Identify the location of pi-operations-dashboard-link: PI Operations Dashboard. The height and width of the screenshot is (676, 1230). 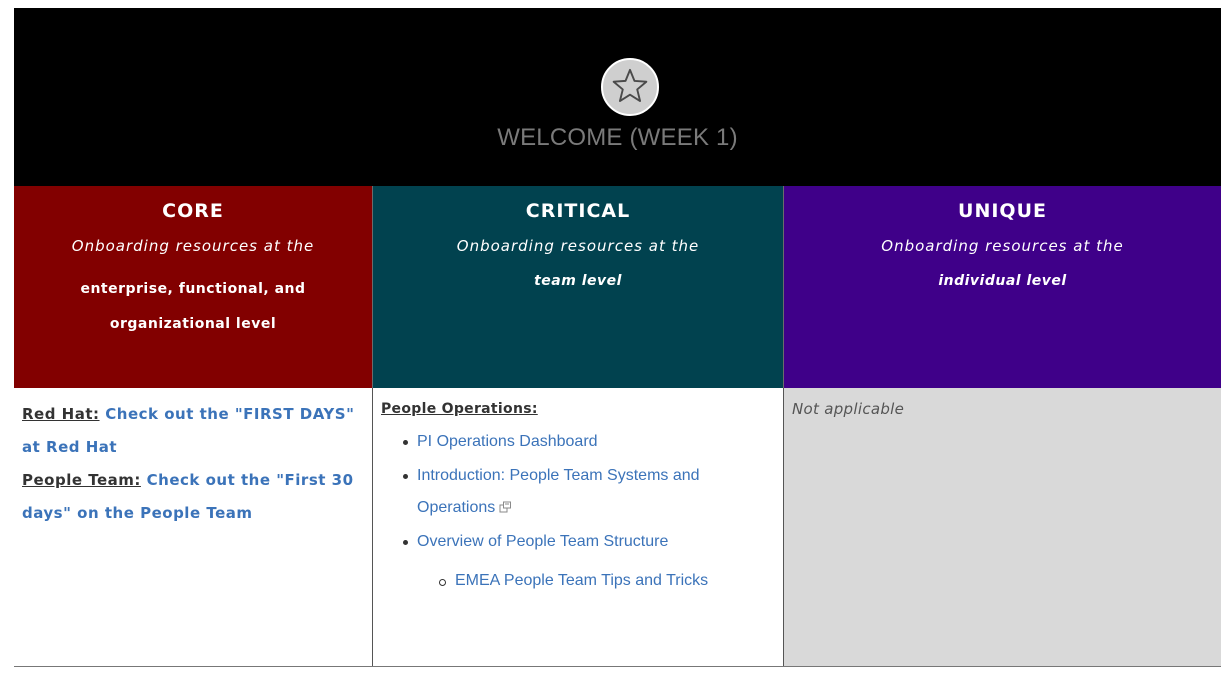
(507, 441).